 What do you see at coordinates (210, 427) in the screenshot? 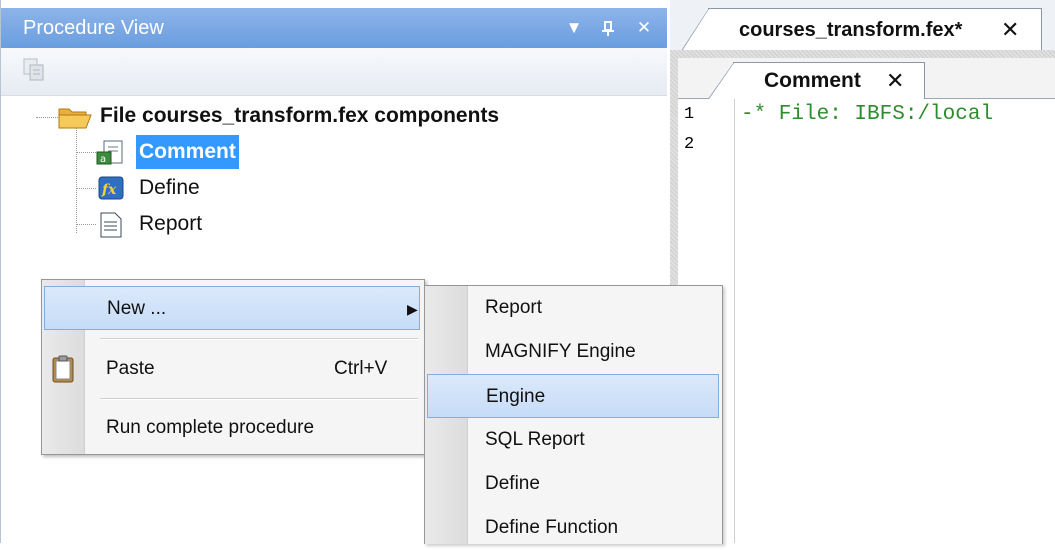
I see `menu-item-label: Run complete procedure` at bounding box center [210, 427].